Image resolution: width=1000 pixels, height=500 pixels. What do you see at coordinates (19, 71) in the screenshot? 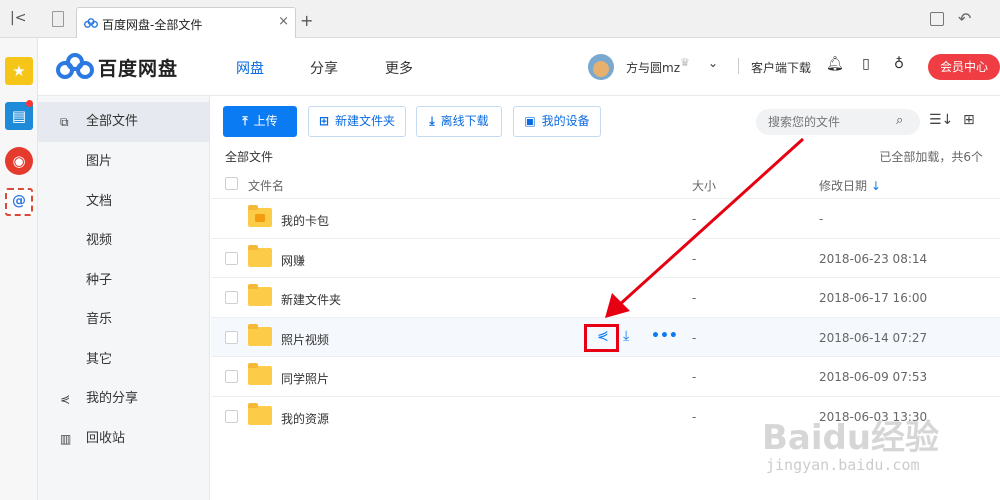
I see `favorites-star-icon: ★` at bounding box center [19, 71].